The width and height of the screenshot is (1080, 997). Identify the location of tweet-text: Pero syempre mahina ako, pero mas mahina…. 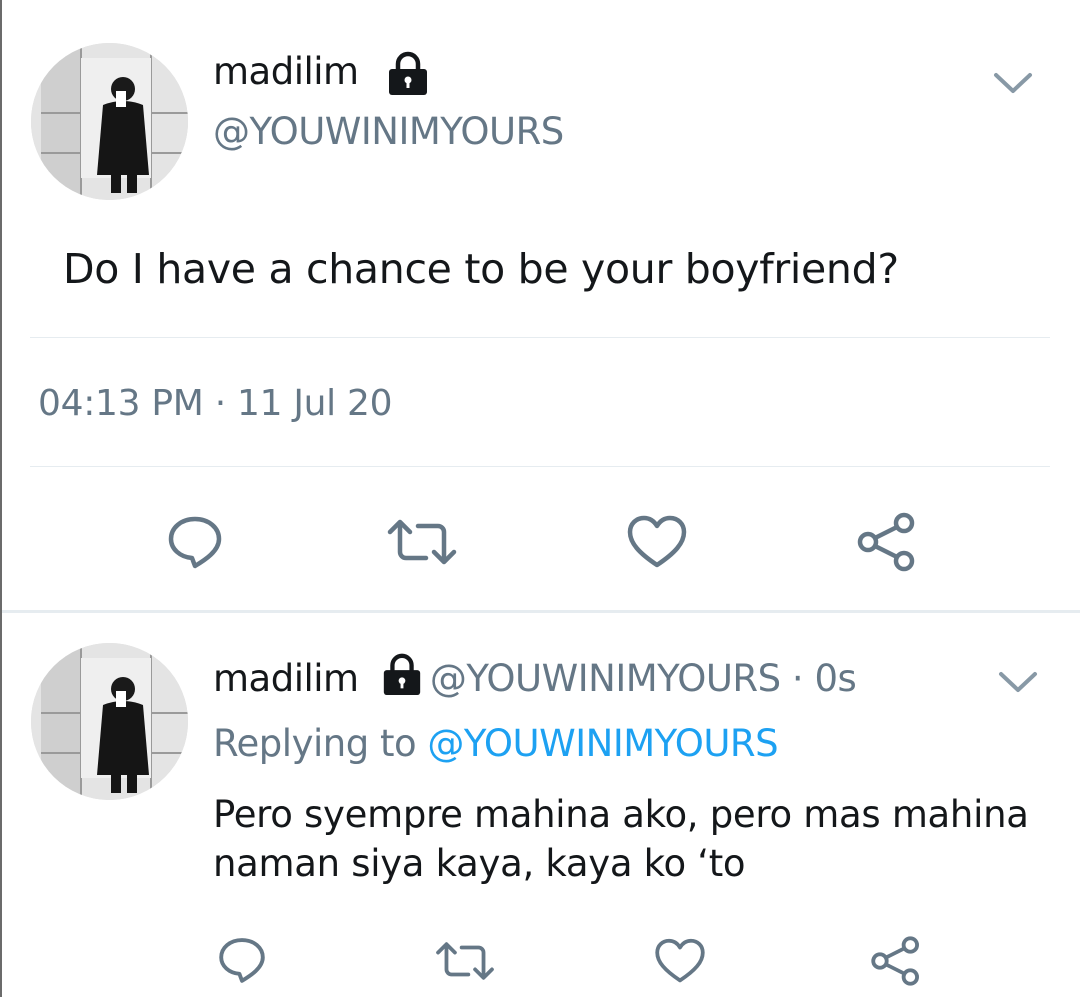
(621, 839).